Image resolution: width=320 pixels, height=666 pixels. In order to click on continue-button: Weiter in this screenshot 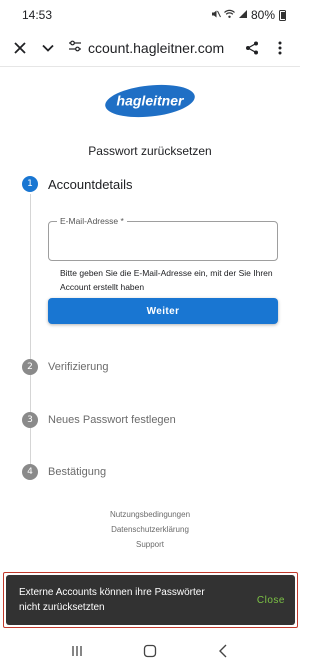, I will do `click(163, 311)`.